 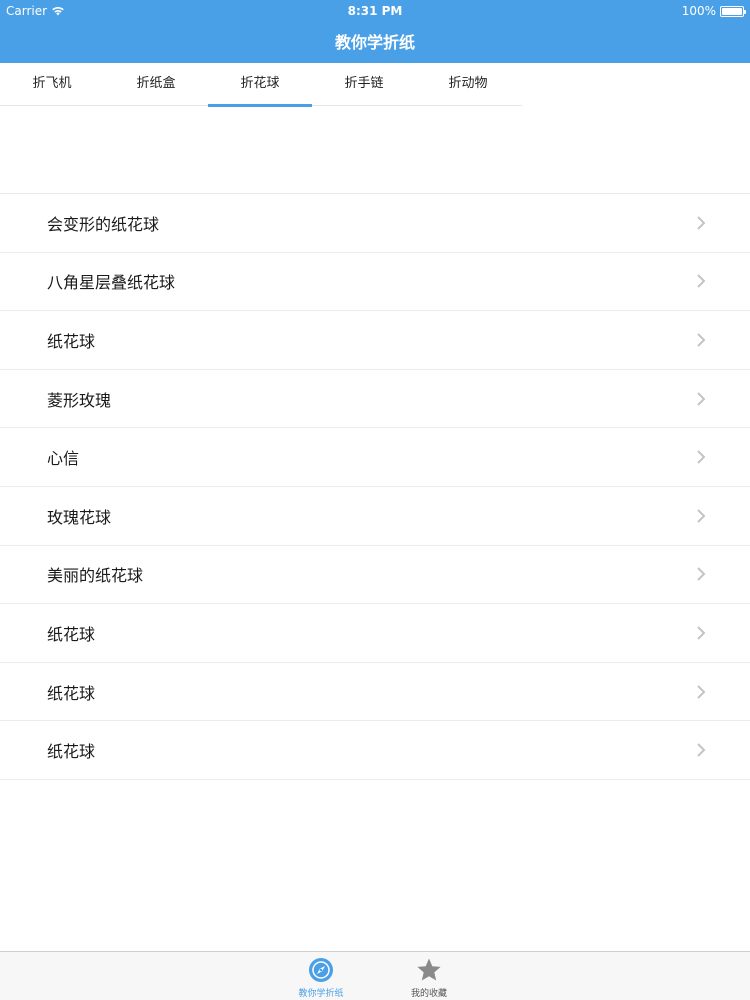 What do you see at coordinates (111, 283) in the screenshot?
I see `list-item-label: 八角星层叠纸花球` at bounding box center [111, 283].